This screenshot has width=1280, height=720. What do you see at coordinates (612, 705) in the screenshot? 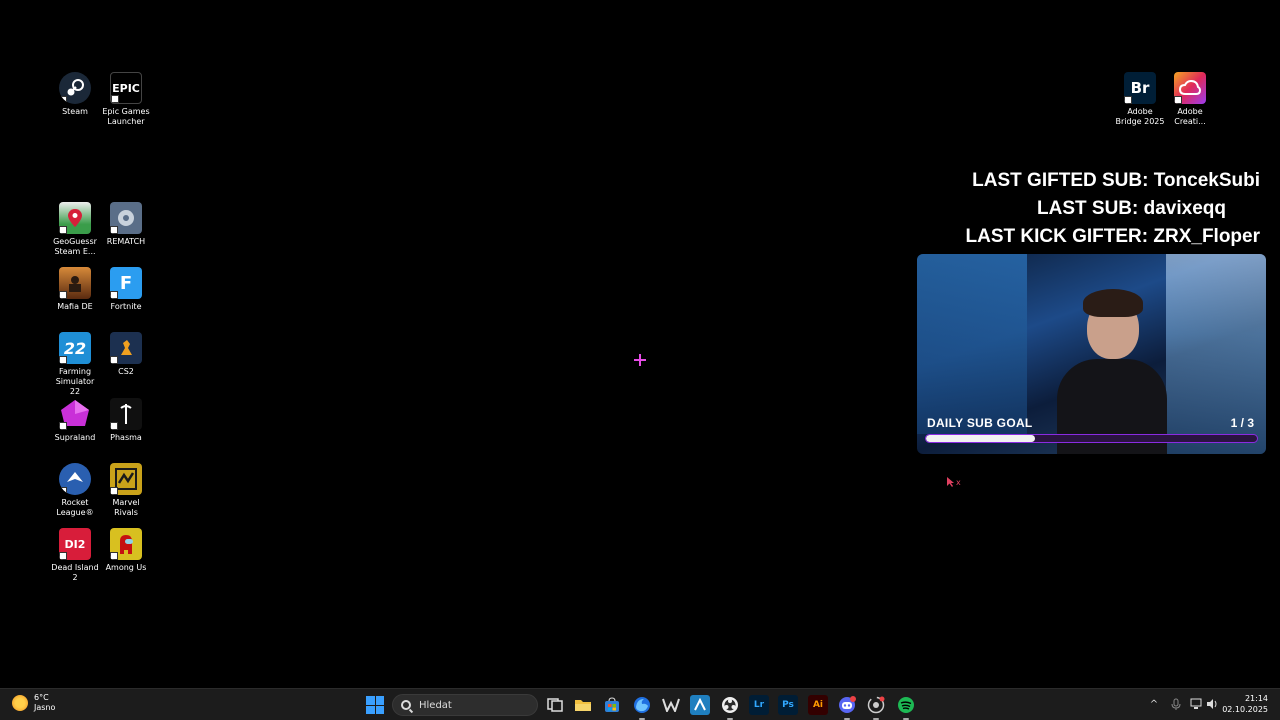
I see `microsoft-store-icon` at bounding box center [612, 705].